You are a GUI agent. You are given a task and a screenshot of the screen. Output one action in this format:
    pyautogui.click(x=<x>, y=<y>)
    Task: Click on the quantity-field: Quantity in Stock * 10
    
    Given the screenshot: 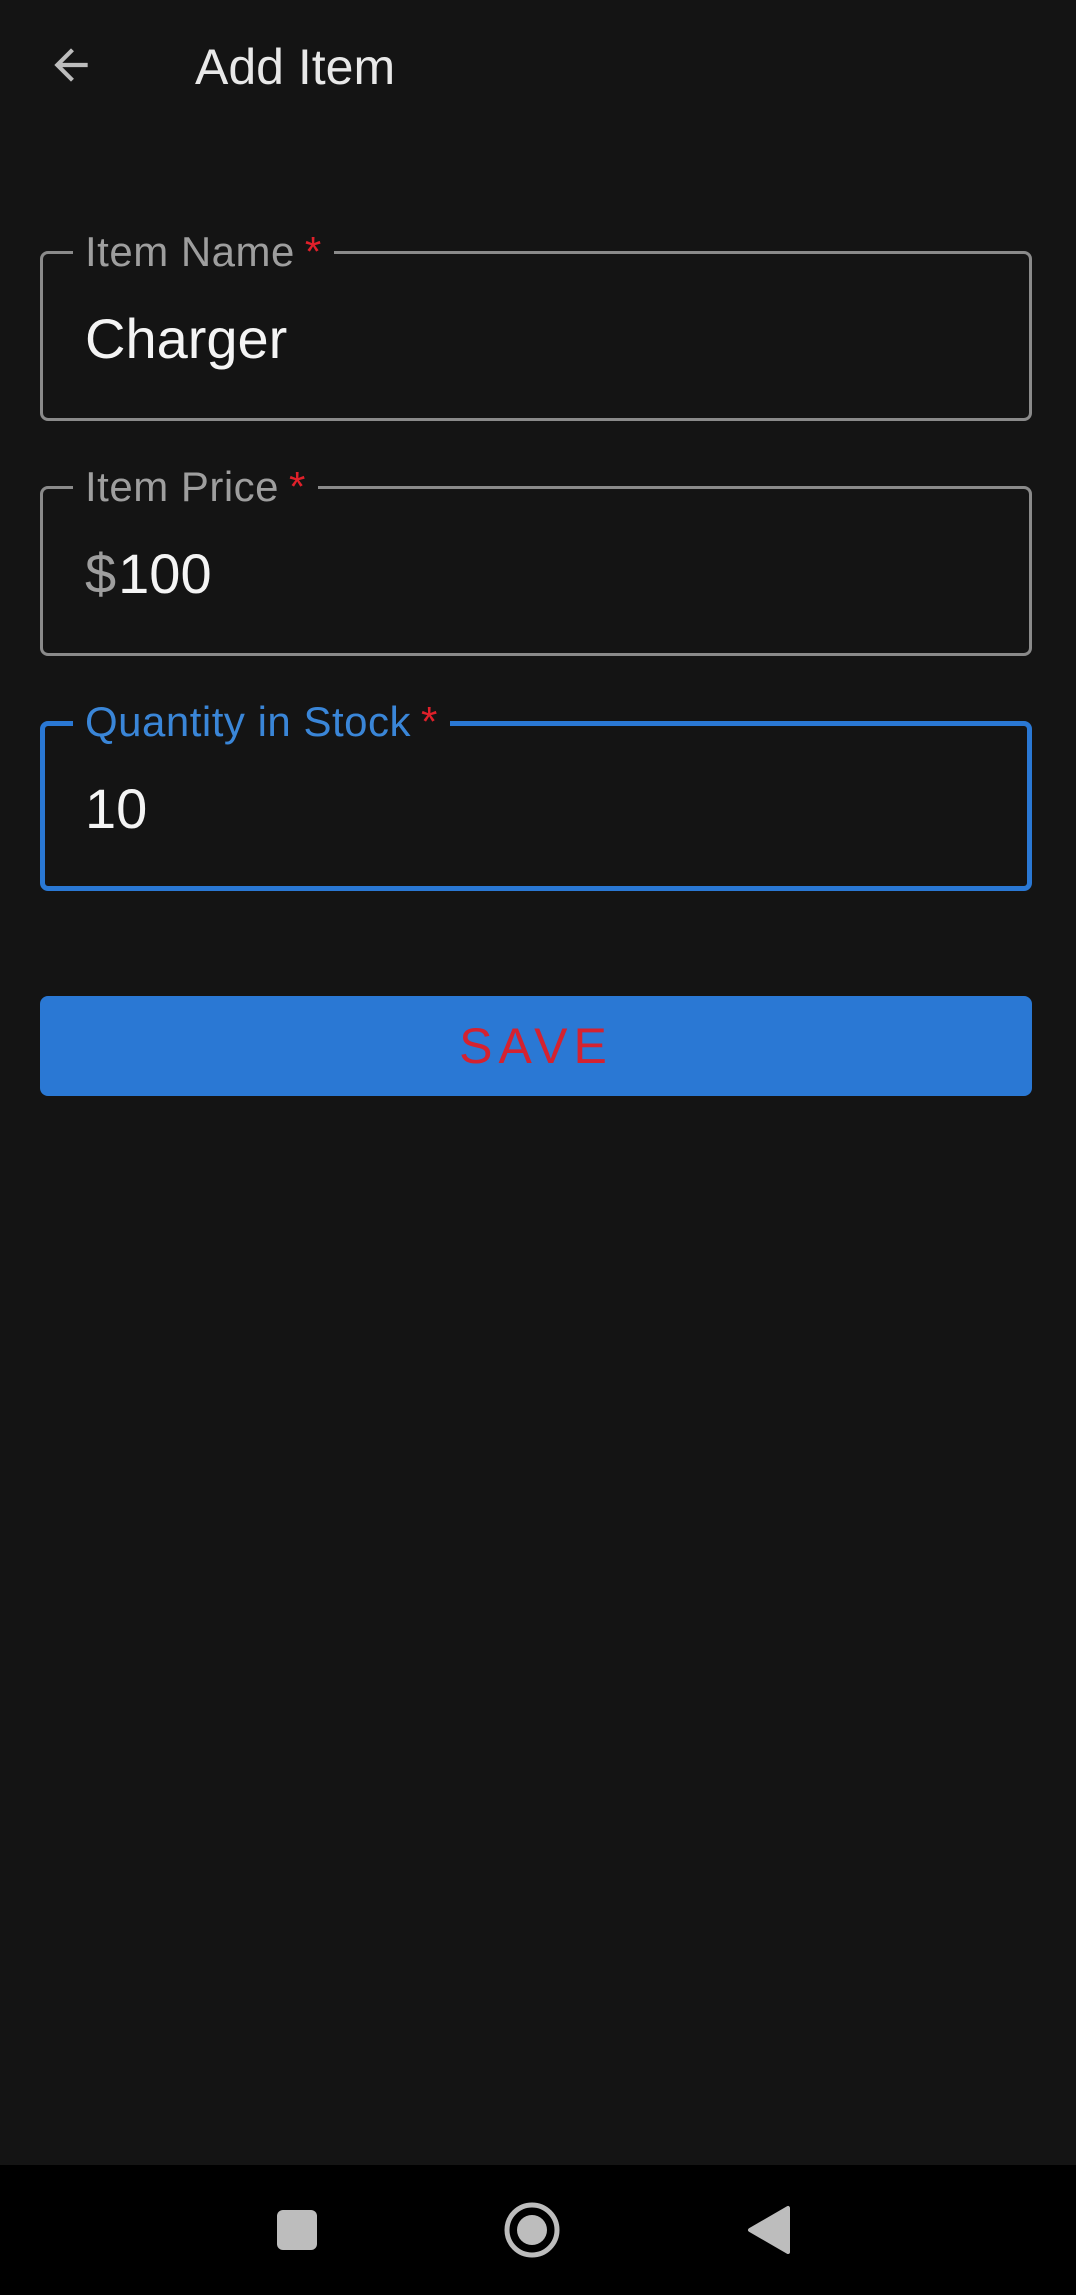 What is the action you would take?
    pyautogui.click(x=536, y=793)
    